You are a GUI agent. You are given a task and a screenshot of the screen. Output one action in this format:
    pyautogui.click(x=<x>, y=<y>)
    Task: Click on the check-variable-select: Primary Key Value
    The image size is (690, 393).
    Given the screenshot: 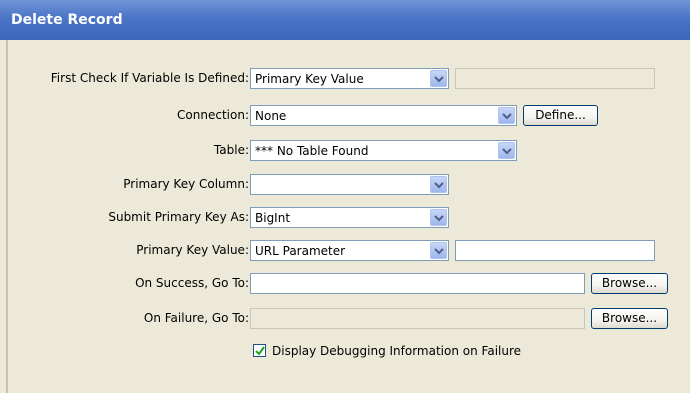 What is the action you would take?
    pyautogui.click(x=349, y=78)
    